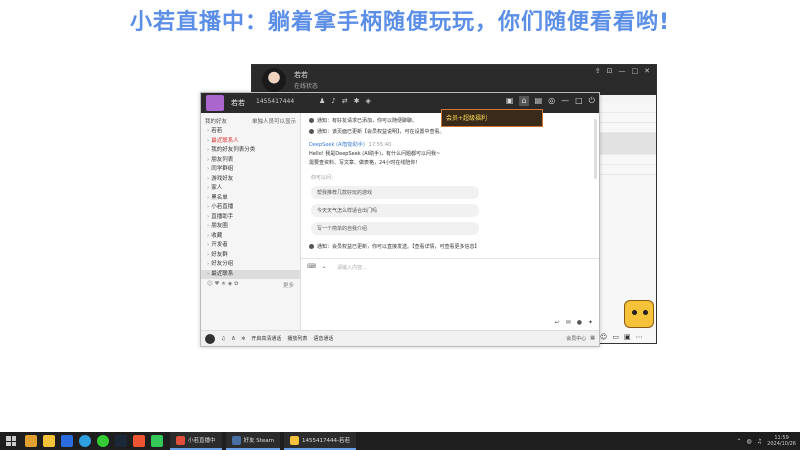  I want to click on pin-icon: ⊡, so click(610, 71).